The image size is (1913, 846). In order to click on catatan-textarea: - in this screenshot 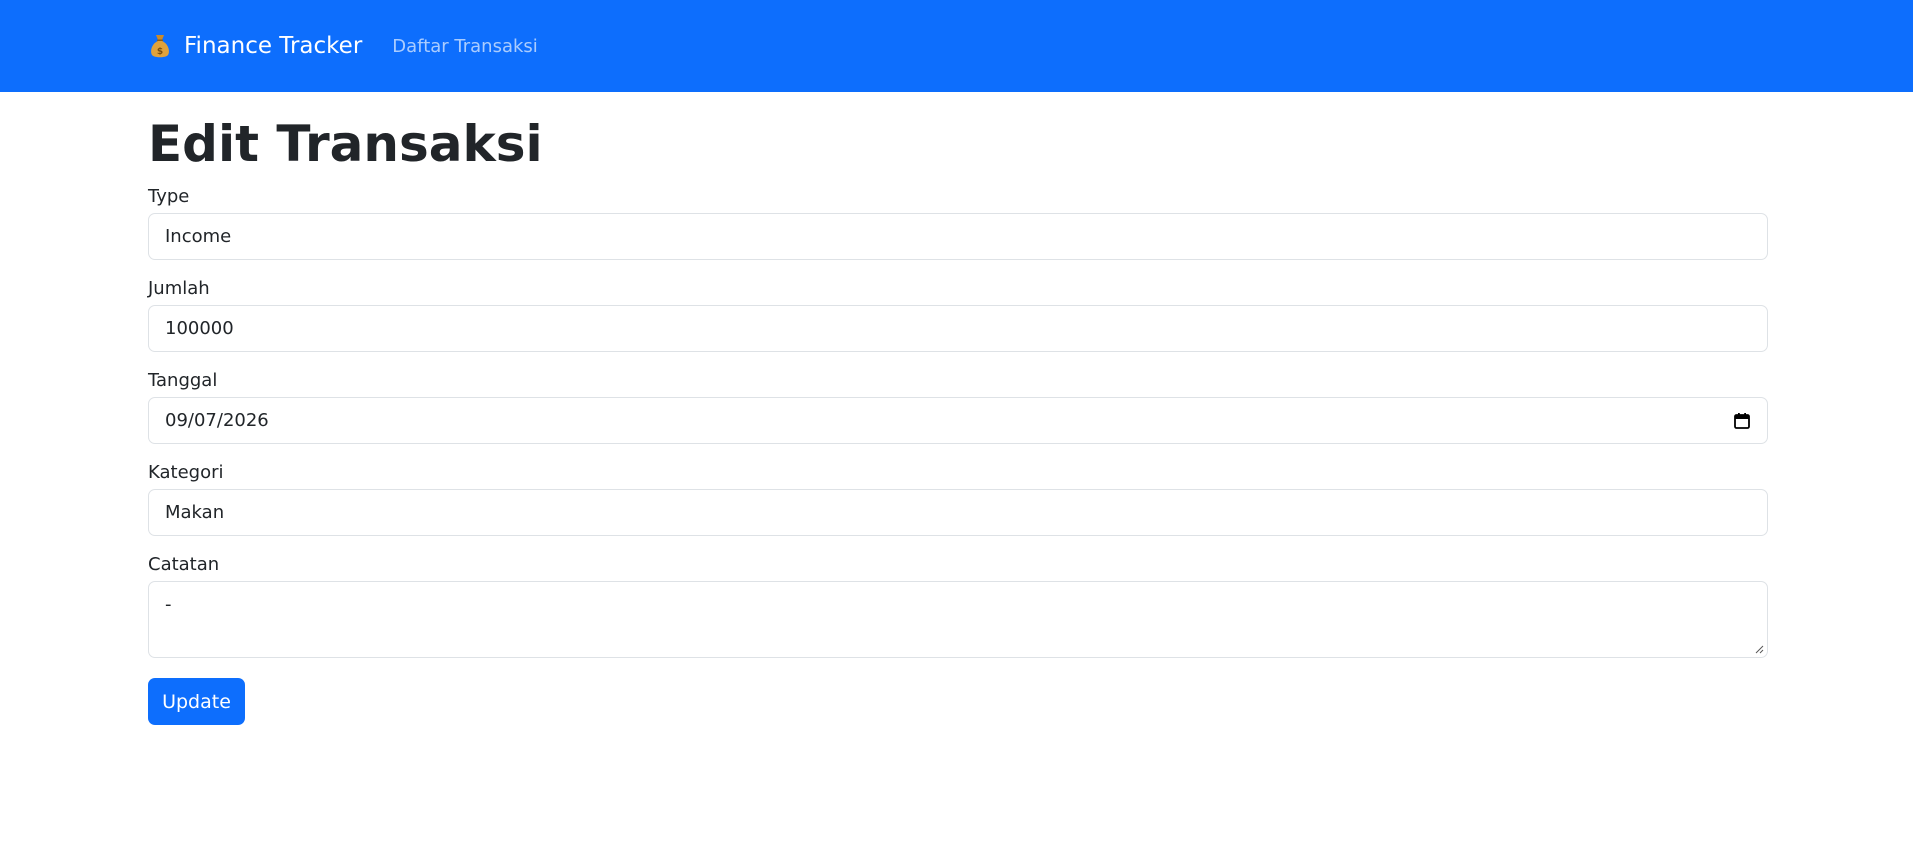, I will do `click(958, 619)`.